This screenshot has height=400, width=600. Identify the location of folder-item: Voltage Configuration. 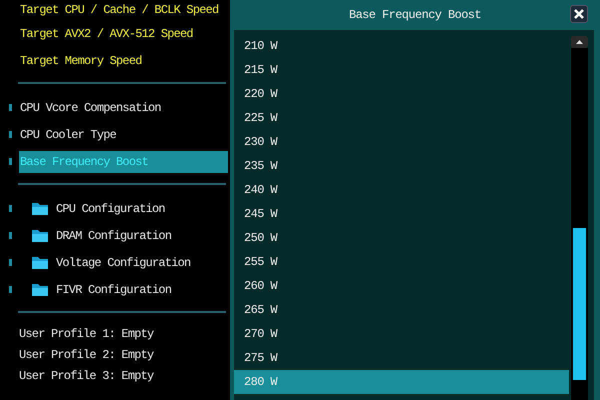
(142, 263).